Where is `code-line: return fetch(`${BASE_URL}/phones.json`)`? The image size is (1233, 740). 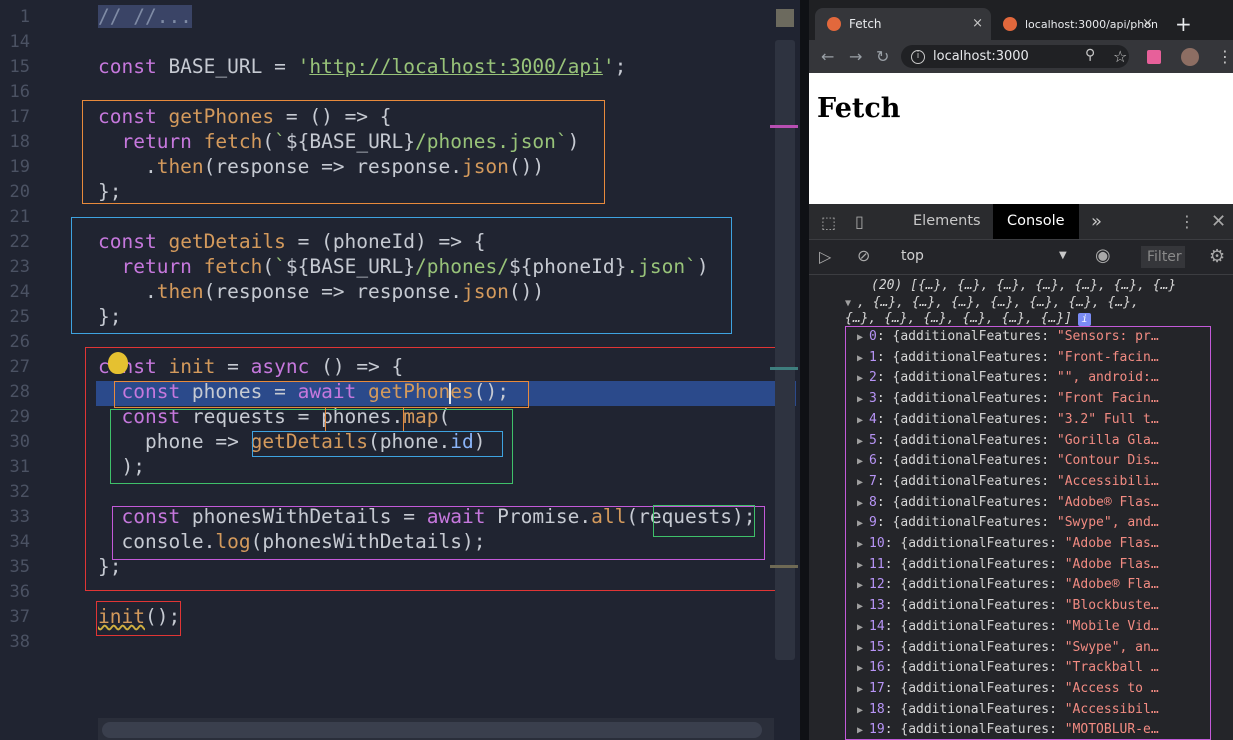 code-line: return fetch(`${BASE_URL}/phones.json`) is located at coordinates (338, 141).